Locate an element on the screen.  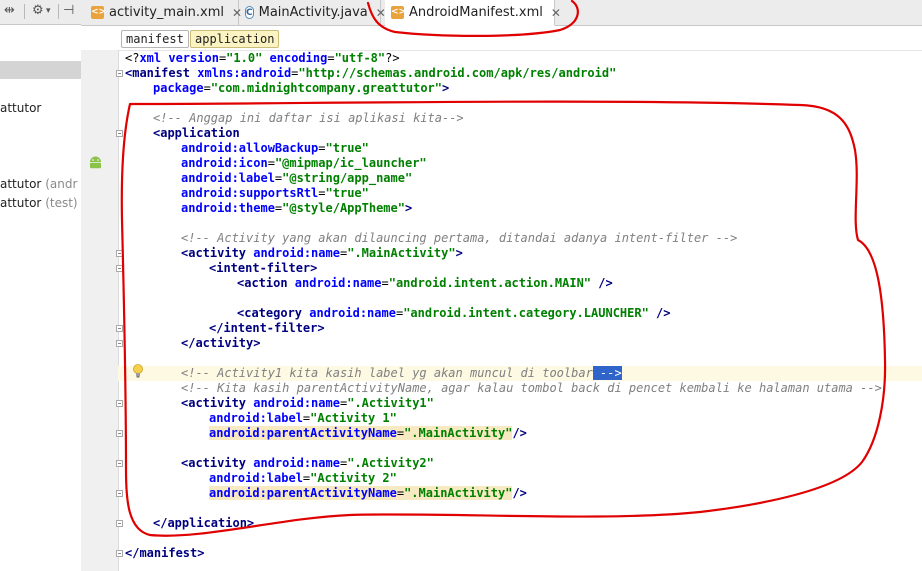
gear-icon: ⚙ is located at coordinates (38, 11).